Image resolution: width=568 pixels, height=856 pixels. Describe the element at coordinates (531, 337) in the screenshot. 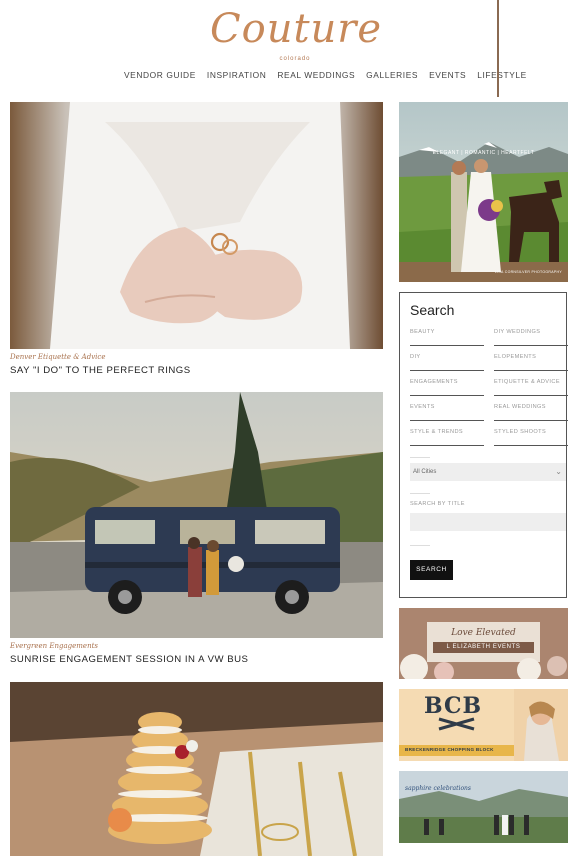

I see `tag-diy-weddings: DIY WEDDINGS` at that location.